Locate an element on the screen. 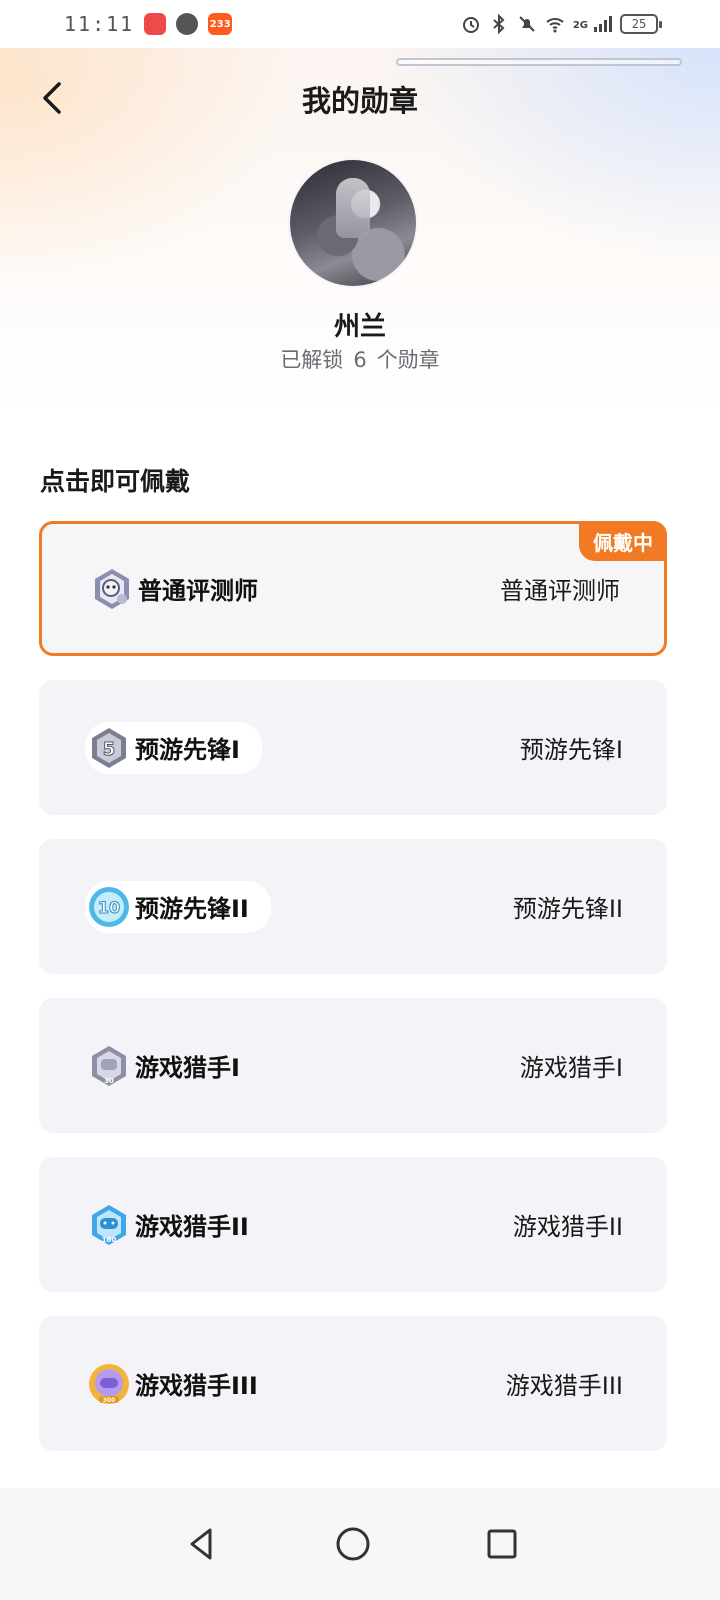  mute-icon is located at coordinates (527, 24).